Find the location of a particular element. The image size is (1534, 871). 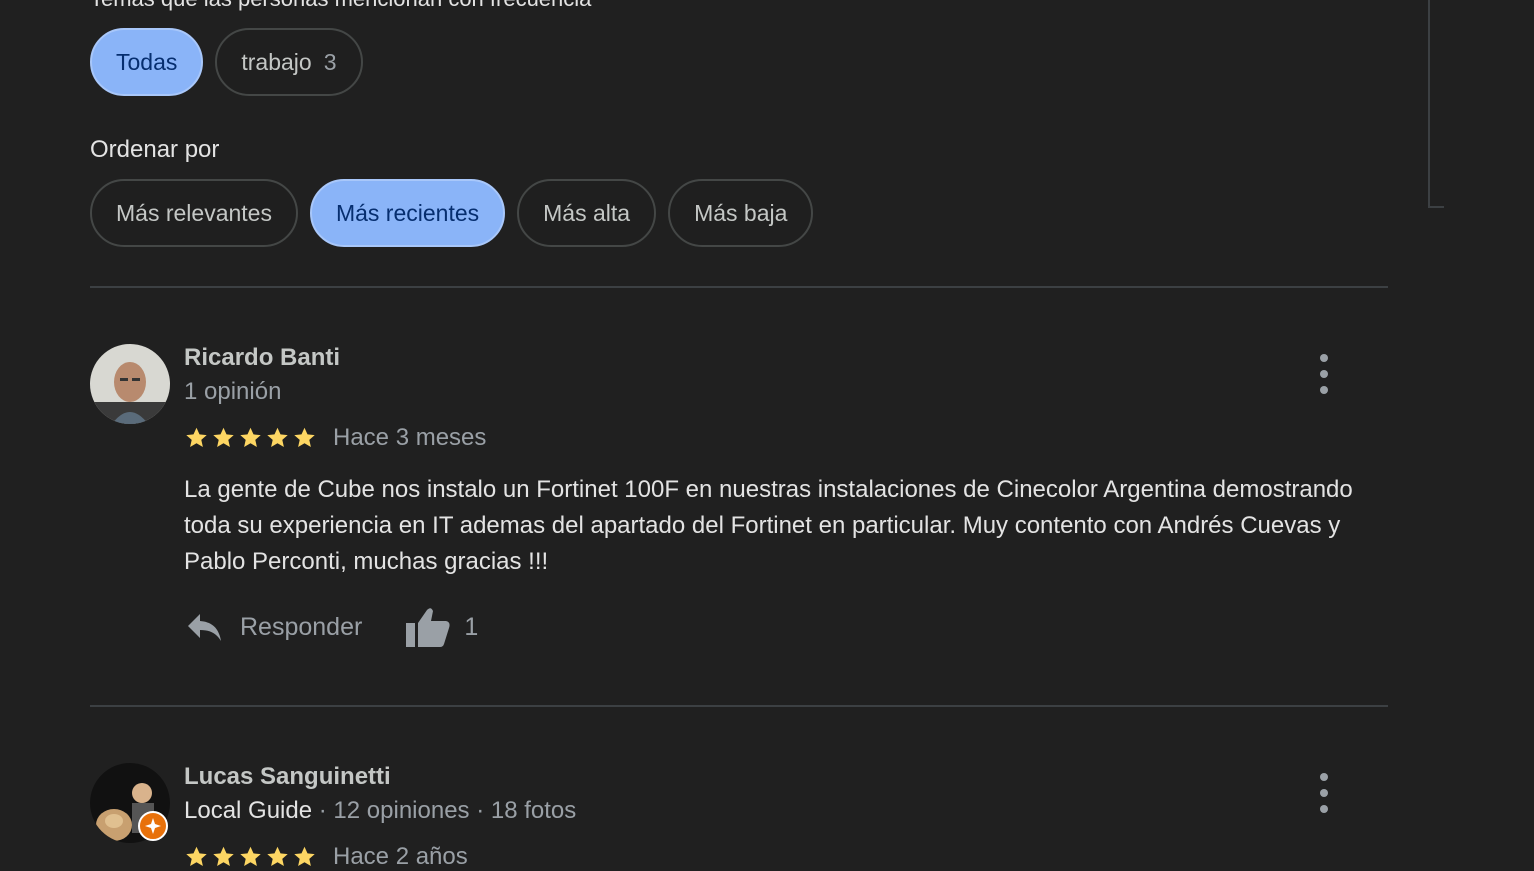

chip-label: Más relevantes is located at coordinates (194, 212).